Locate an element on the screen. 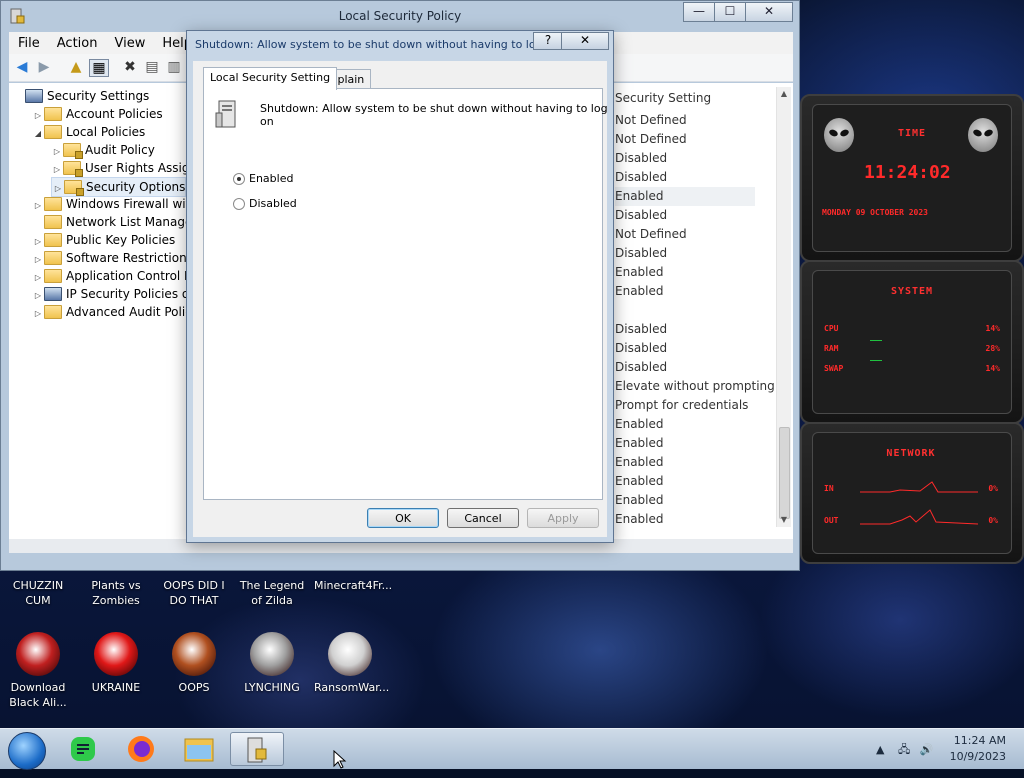  radio-disabled is located at coordinates (239, 204).